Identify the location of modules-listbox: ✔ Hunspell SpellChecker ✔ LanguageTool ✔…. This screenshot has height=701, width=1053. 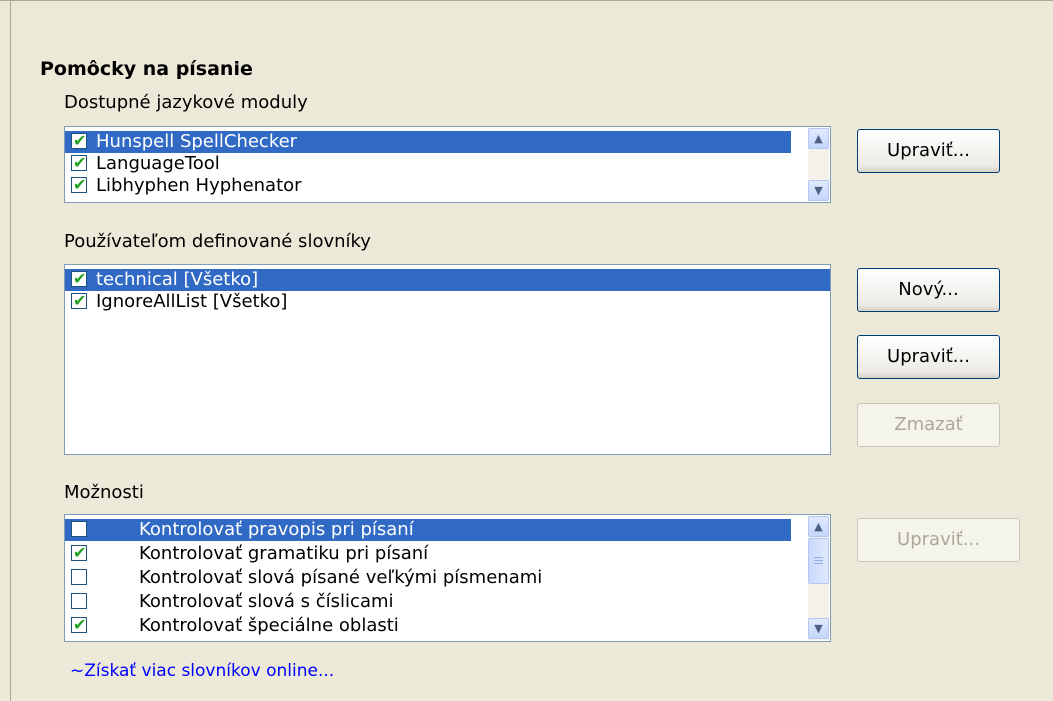
(447, 164).